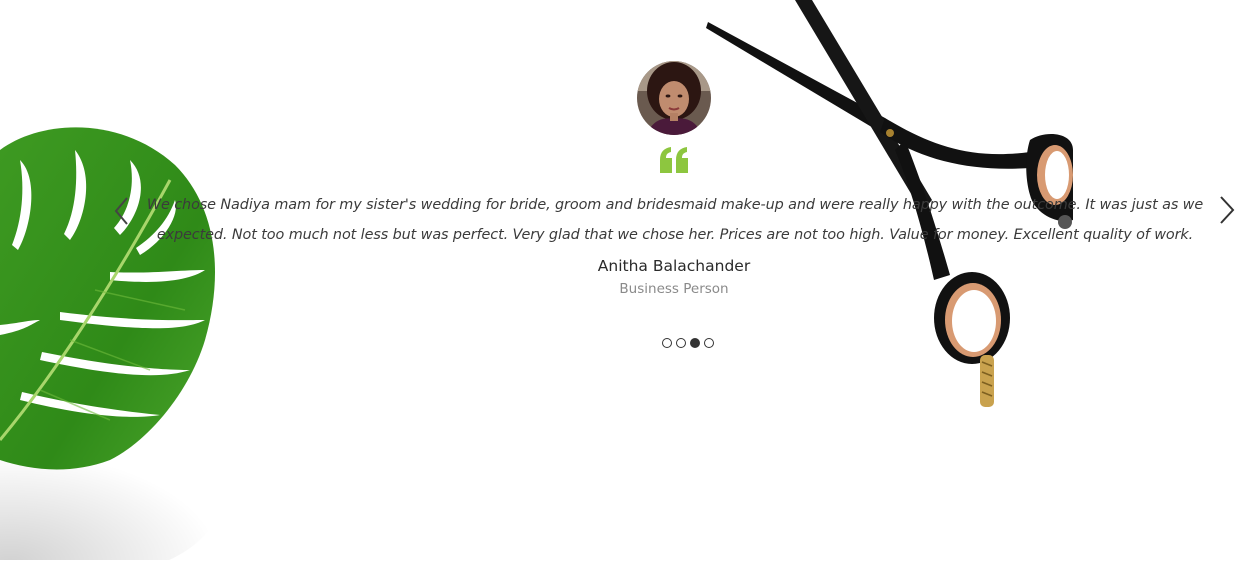  Describe the element at coordinates (110, 343) in the screenshot. I see `monstera-leaf-icon` at that location.